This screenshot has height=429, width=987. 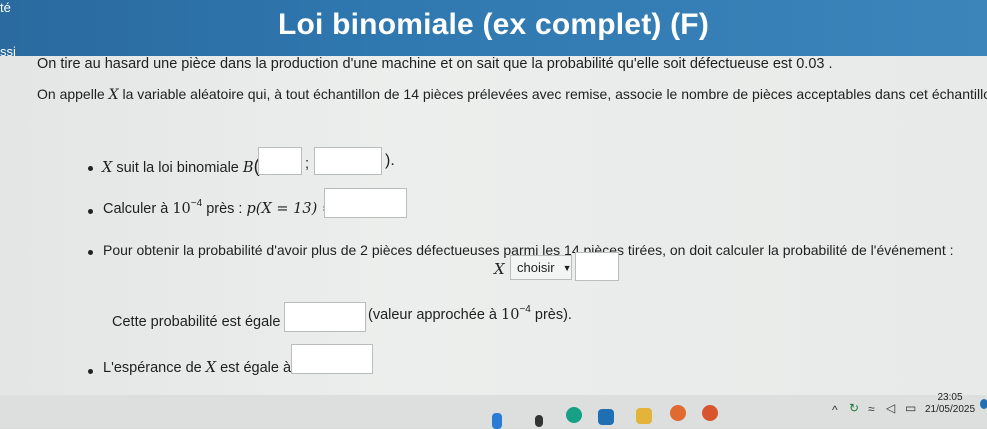 I want to click on q1-text: X suit la loi binomiale B(, so click(x=181, y=166).